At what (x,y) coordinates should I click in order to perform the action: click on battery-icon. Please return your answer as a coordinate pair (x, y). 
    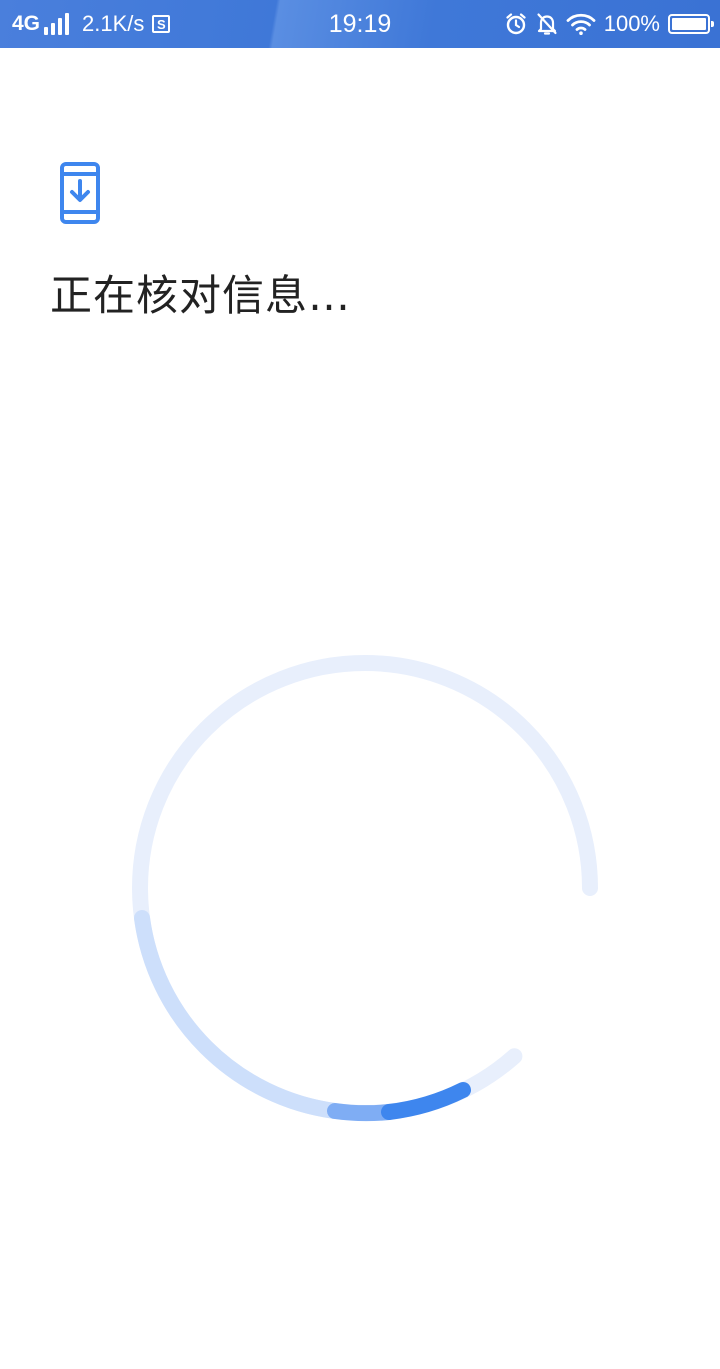
    Looking at the image, I should click on (691, 24).